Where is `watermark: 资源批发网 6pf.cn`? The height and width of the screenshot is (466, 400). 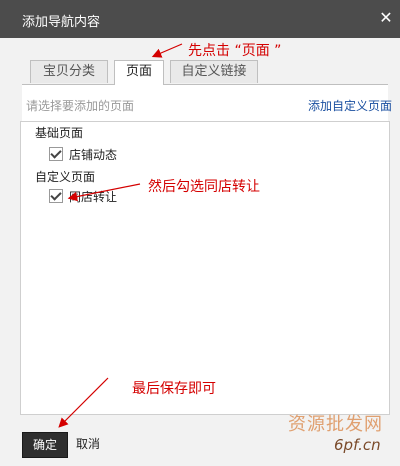 watermark: 资源批发网 6pf.cn is located at coordinates (341, 438).